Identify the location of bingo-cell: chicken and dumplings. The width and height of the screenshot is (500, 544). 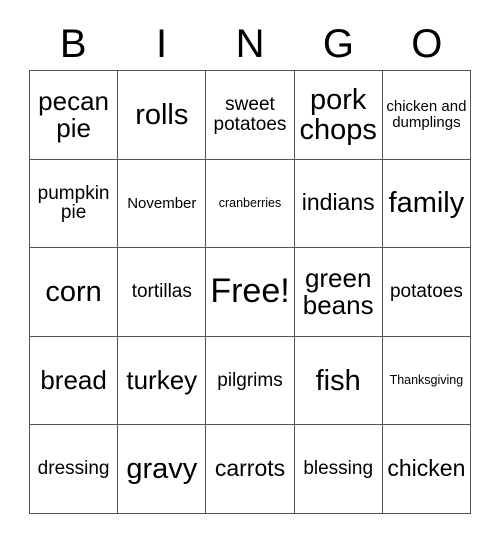
(426, 115).